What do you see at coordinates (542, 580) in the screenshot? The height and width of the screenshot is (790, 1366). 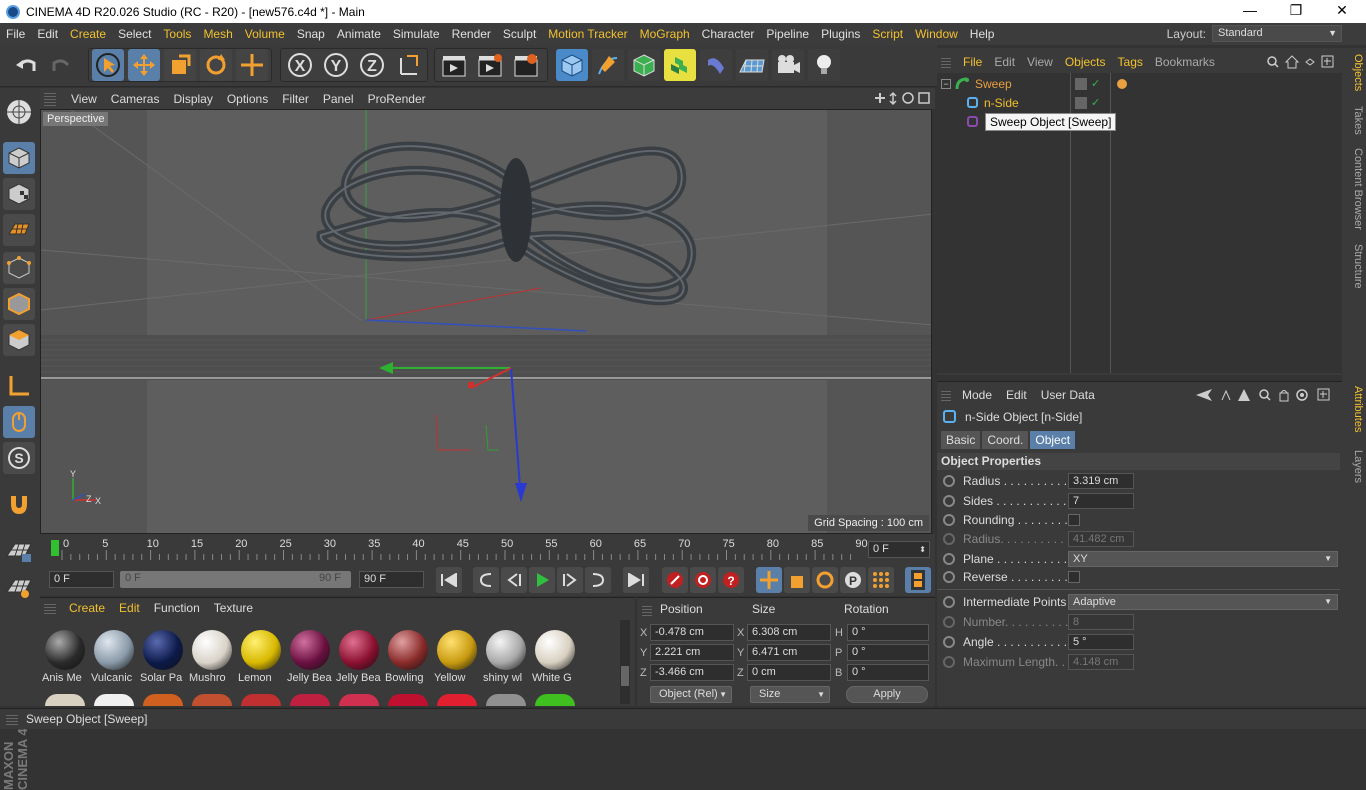 I see `play-button` at bounding box center [542, 580].